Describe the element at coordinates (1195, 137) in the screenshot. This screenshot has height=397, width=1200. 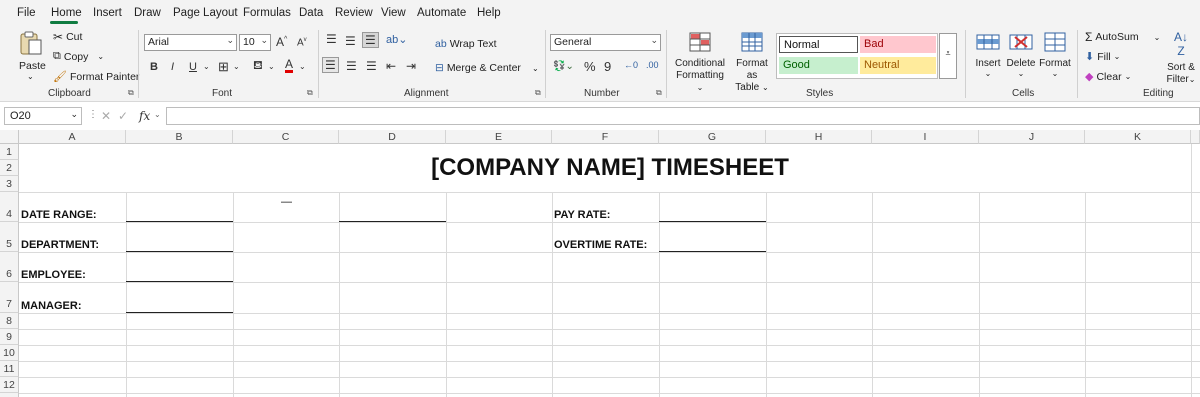
I see `column-header-l` at that location.